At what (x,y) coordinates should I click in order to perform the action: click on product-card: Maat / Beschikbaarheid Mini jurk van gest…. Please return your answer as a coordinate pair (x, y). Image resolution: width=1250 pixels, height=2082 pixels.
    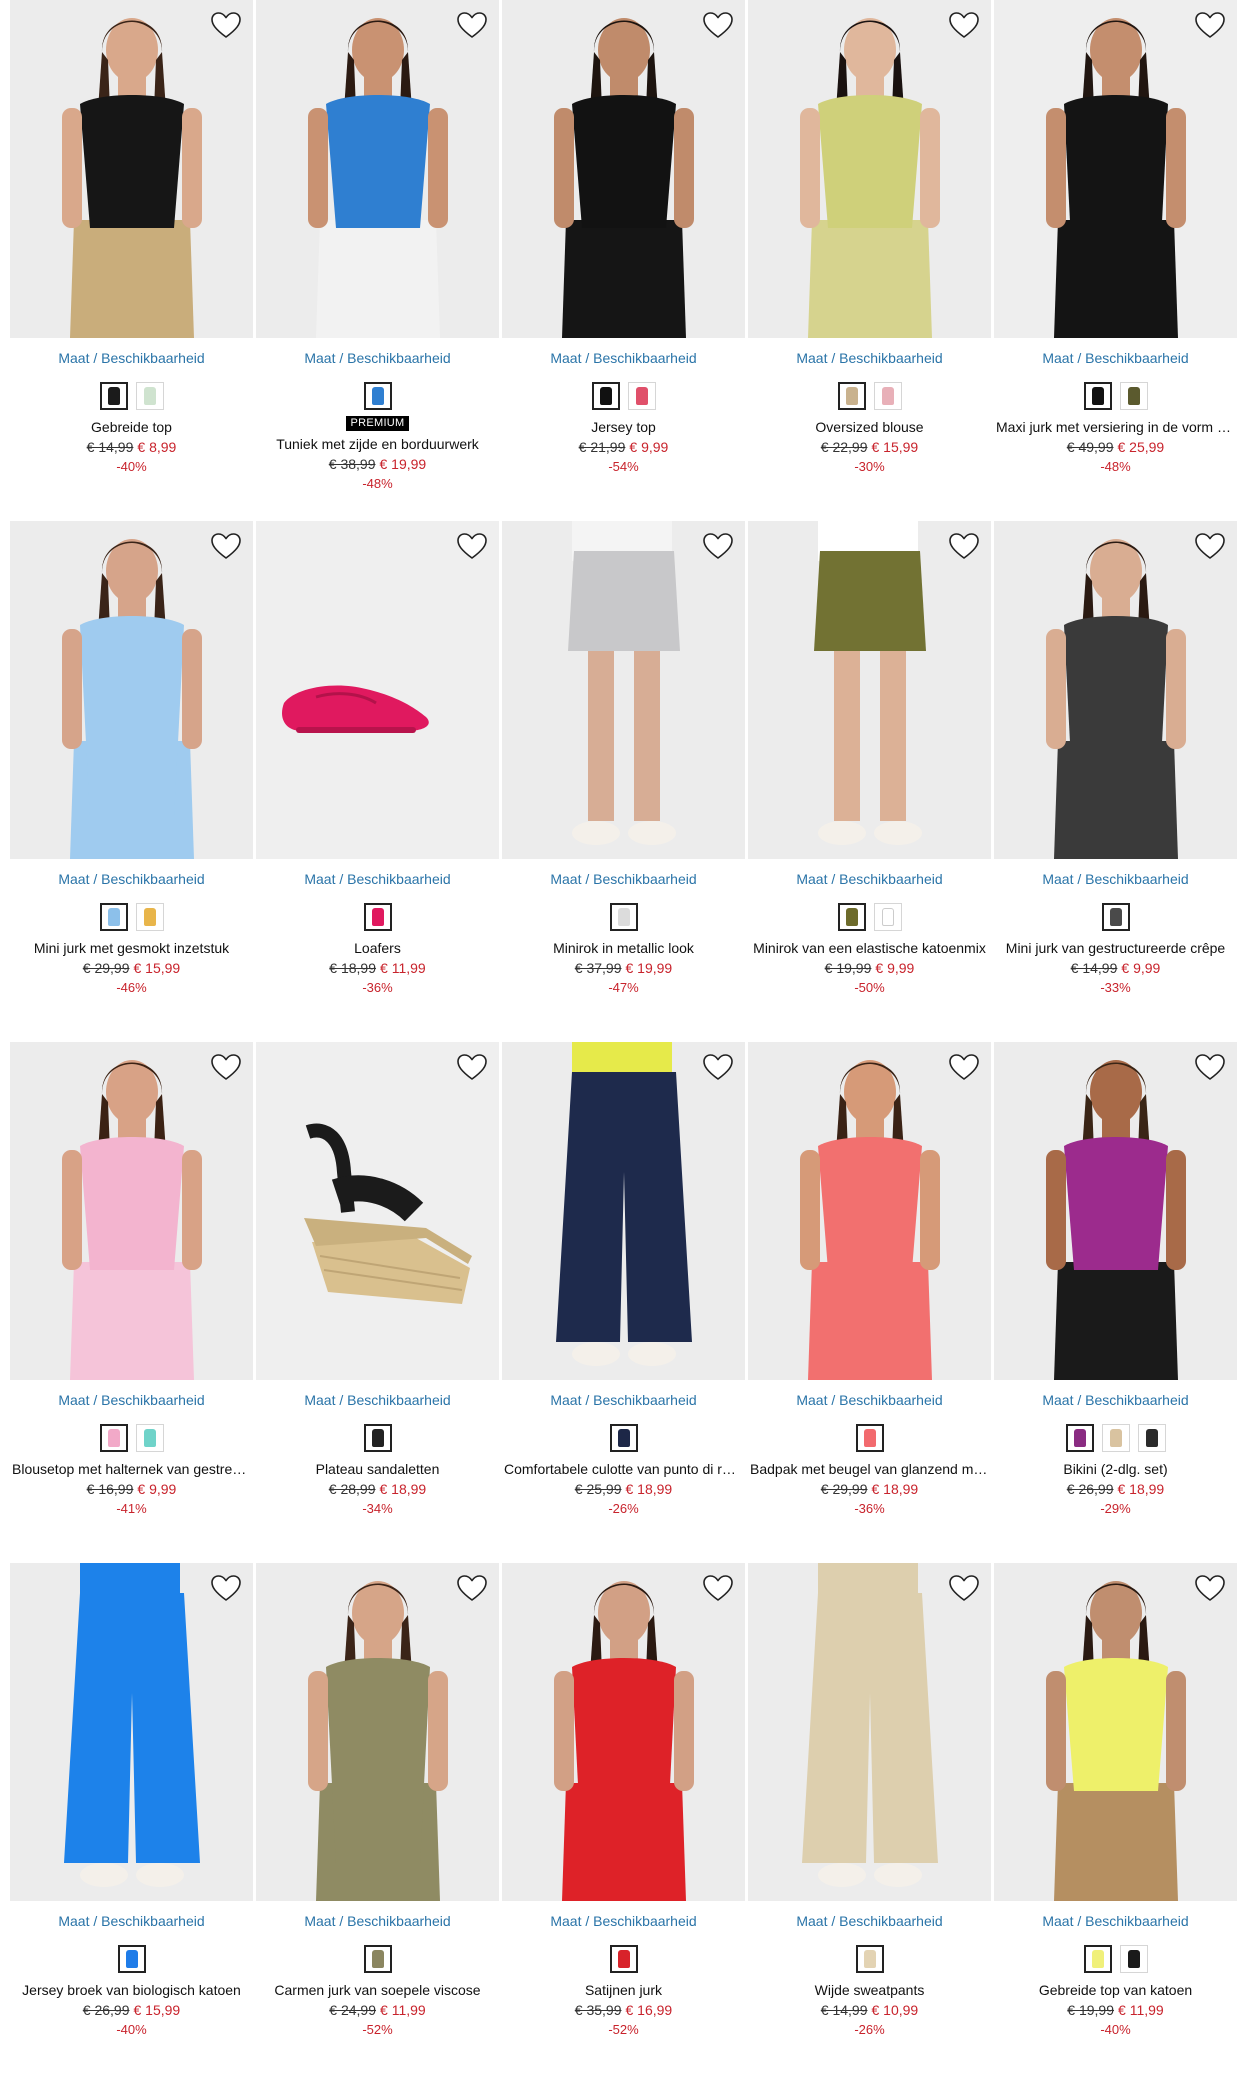
    Looking at the image, I should click on (1115, 781).